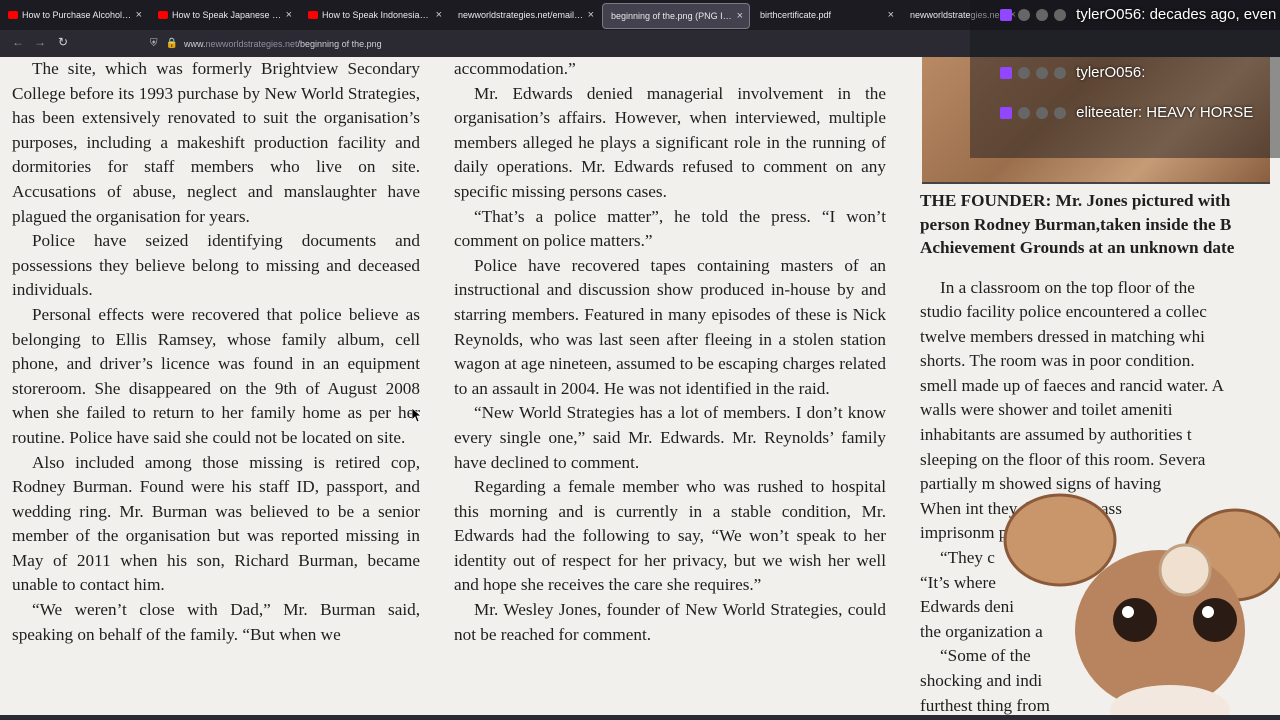 The image size is (1280, 720). What do you see at coordinates (1062, 336) in the screenshot?
I see `article-line: twelve members dressed in matching whi` at bounding box center [1062, 336].